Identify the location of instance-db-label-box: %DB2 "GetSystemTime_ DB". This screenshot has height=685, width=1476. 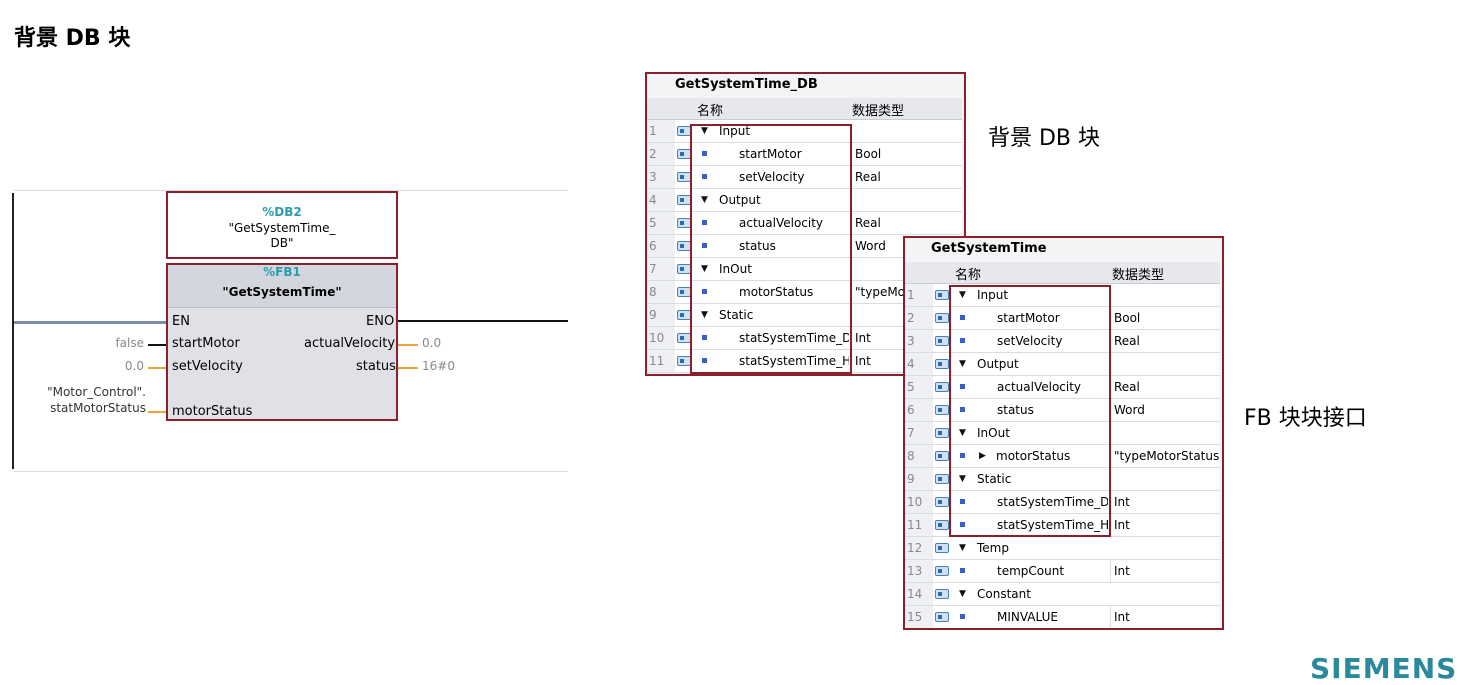
(282, 225).